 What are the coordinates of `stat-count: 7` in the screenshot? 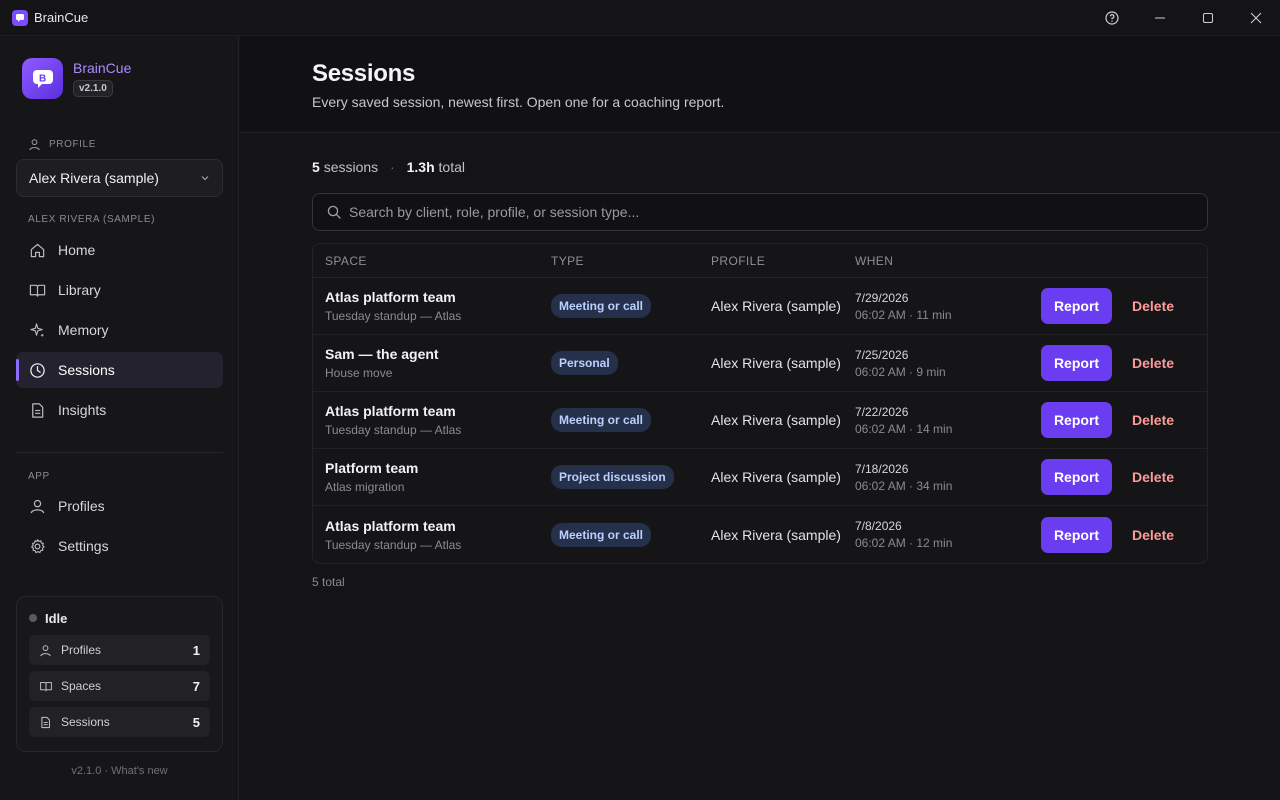 It's located at (196, 686).